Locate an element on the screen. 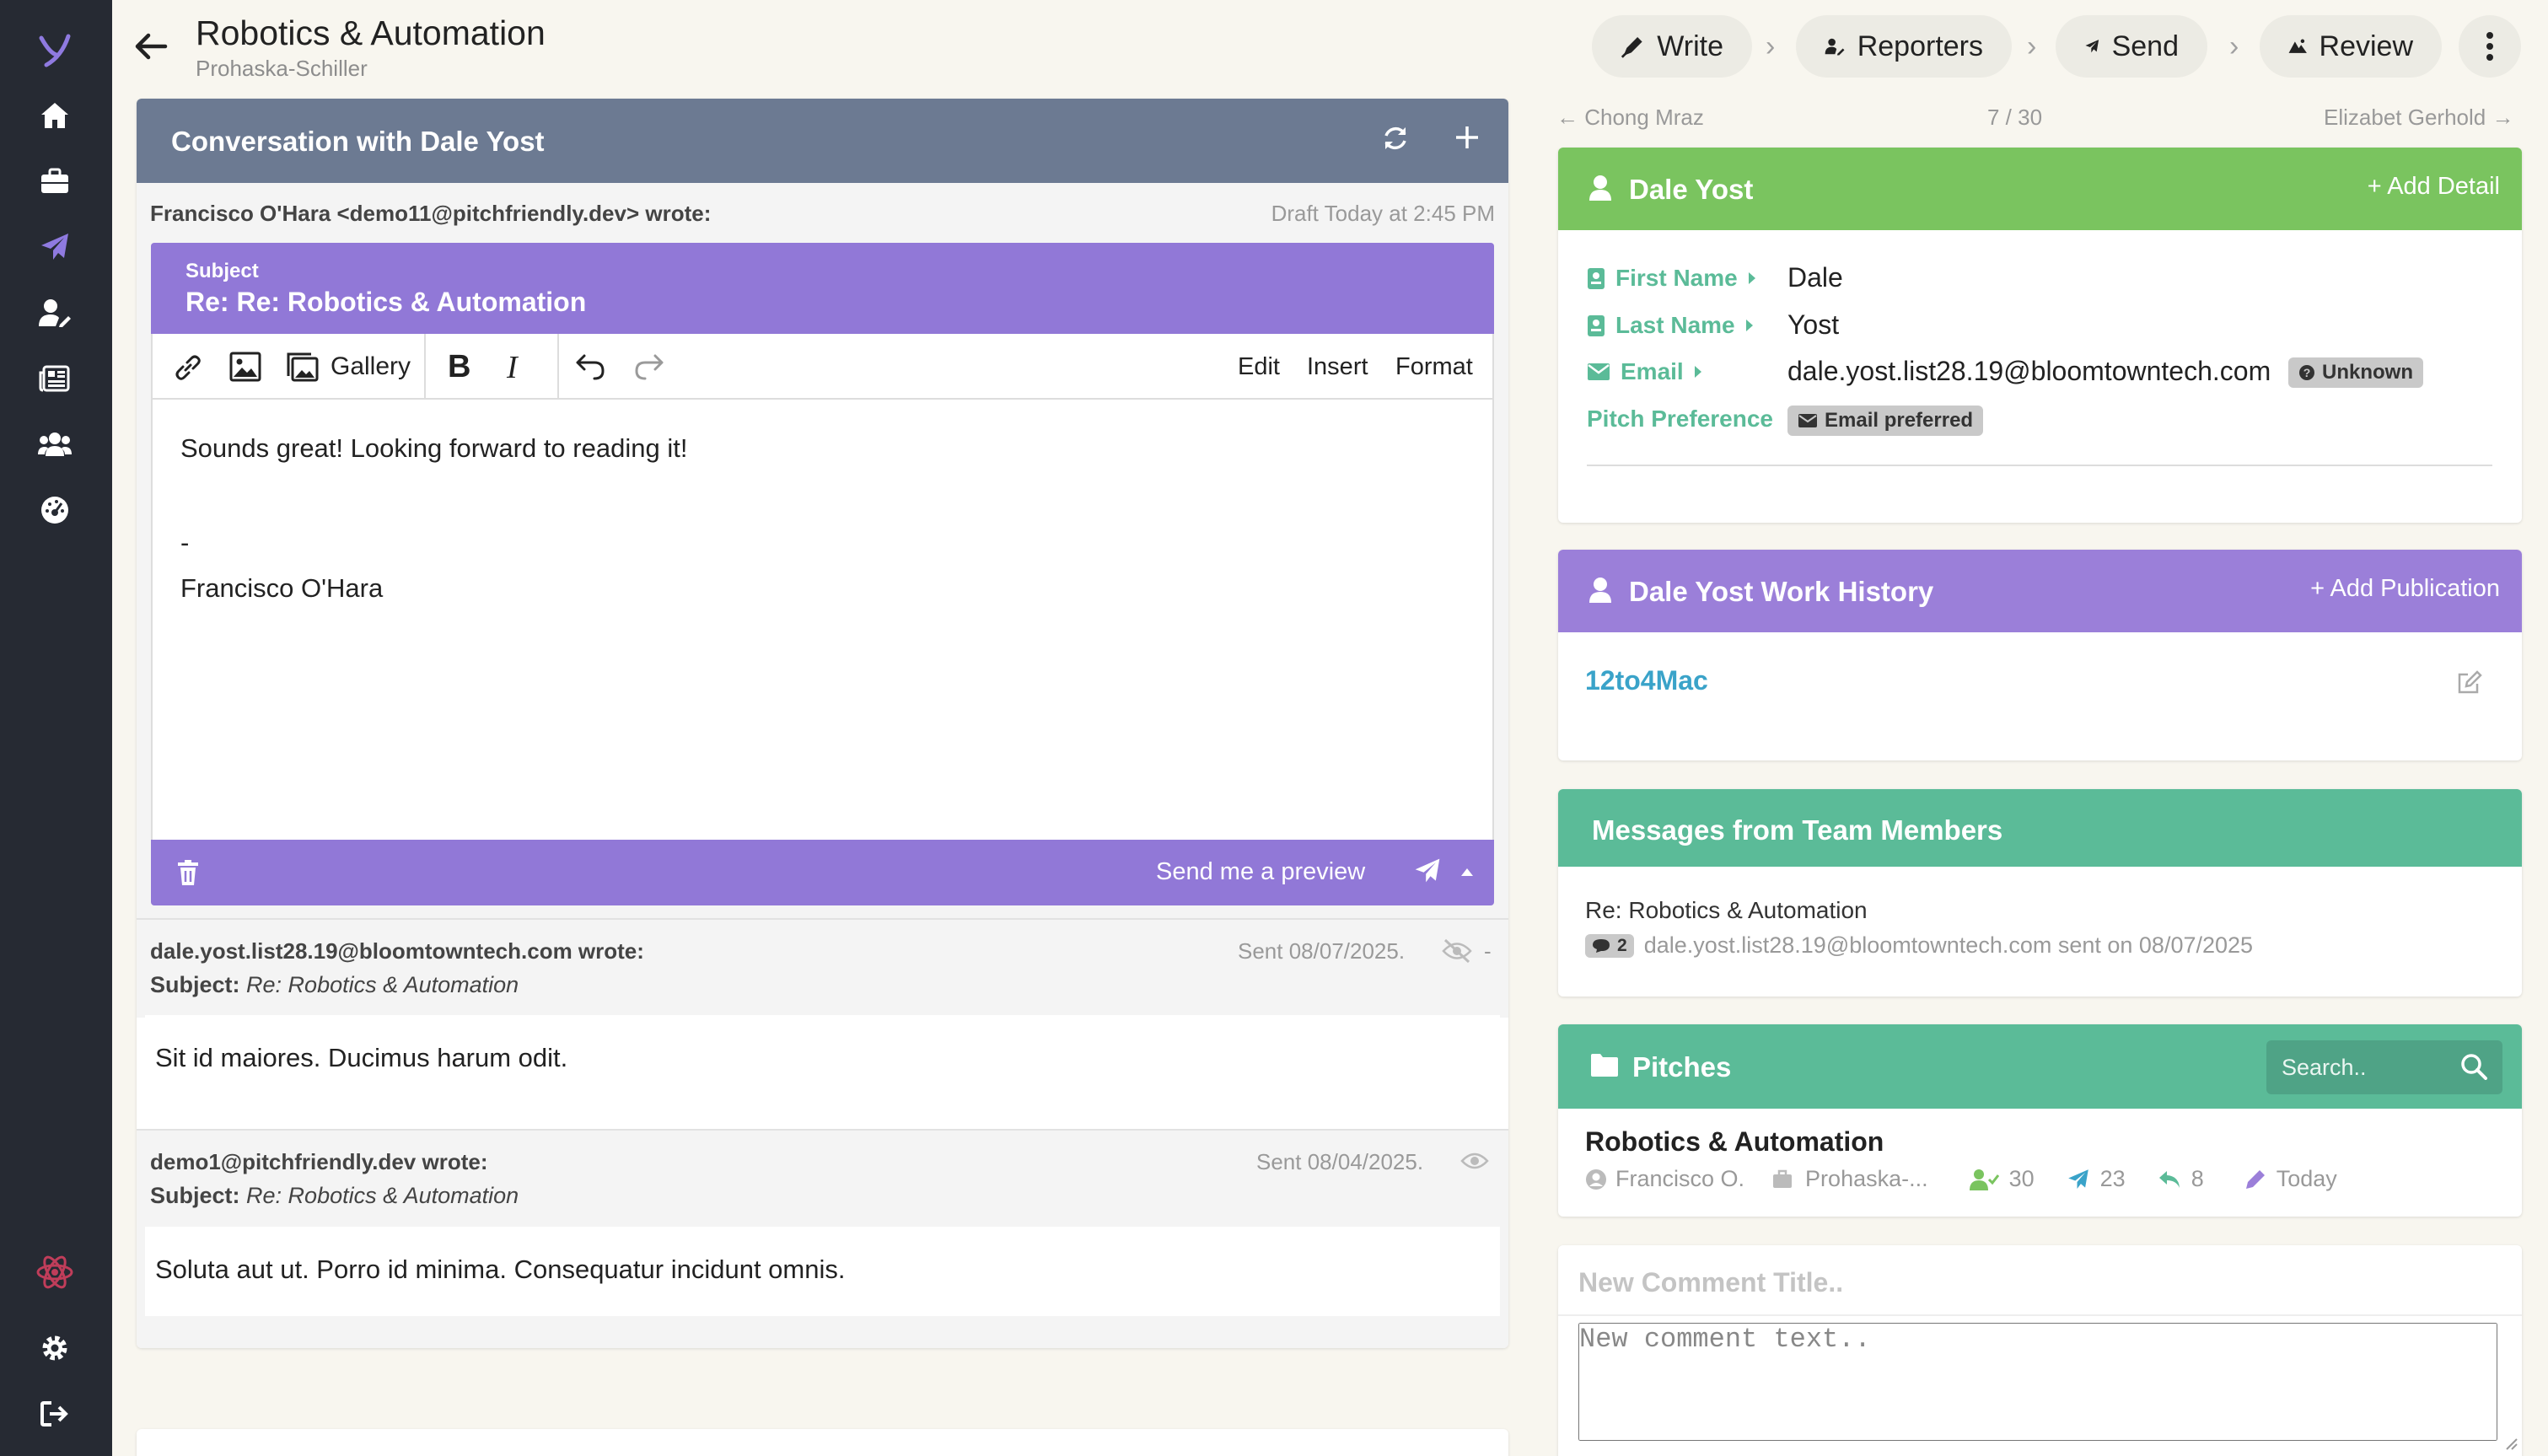  reply-icon is located at coordinates (2169, 1179).